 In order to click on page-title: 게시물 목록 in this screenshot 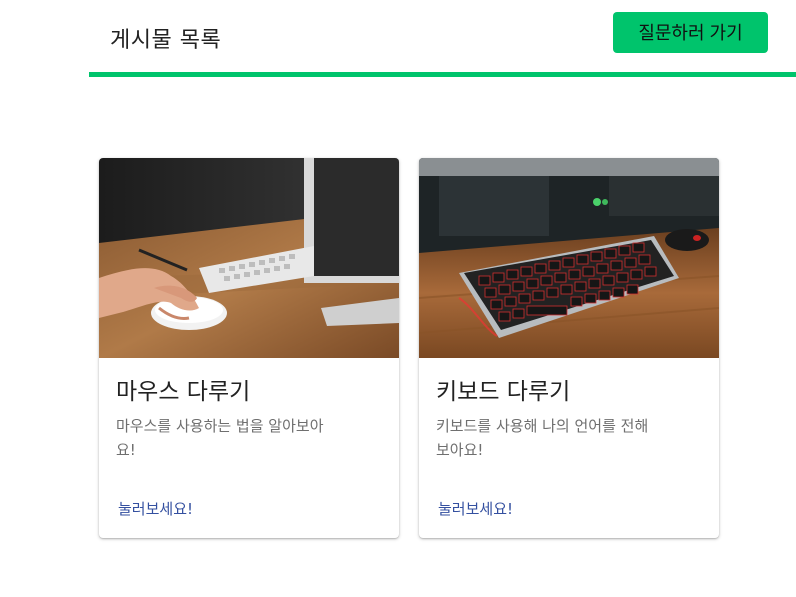, I will do `click(166, 40)`.